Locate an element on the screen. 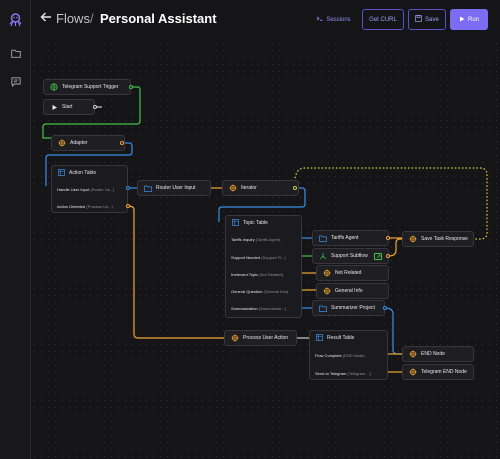 This screenshot has height=459, width=500. adapter-node: Adapter is located at coordinates (88, 143).